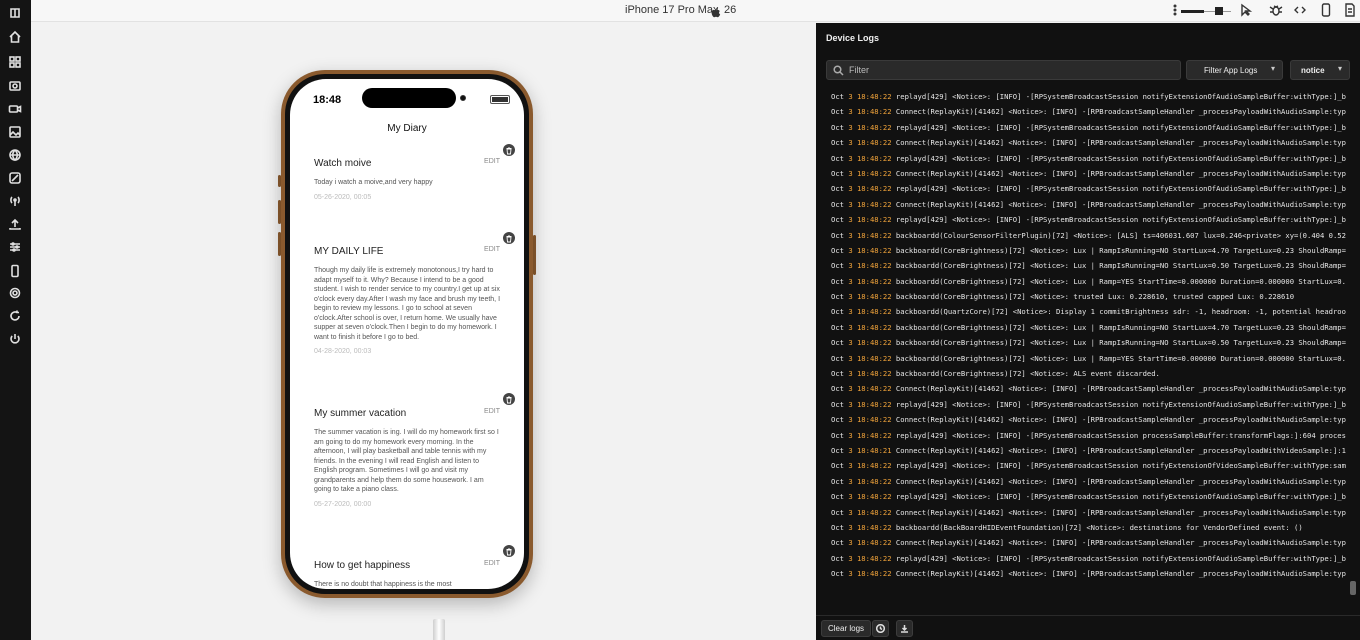 The image size is (1360, 640). Describe the element at coordinates (1350, 10) in the screenshot. I see `log-file-icon` at that location.